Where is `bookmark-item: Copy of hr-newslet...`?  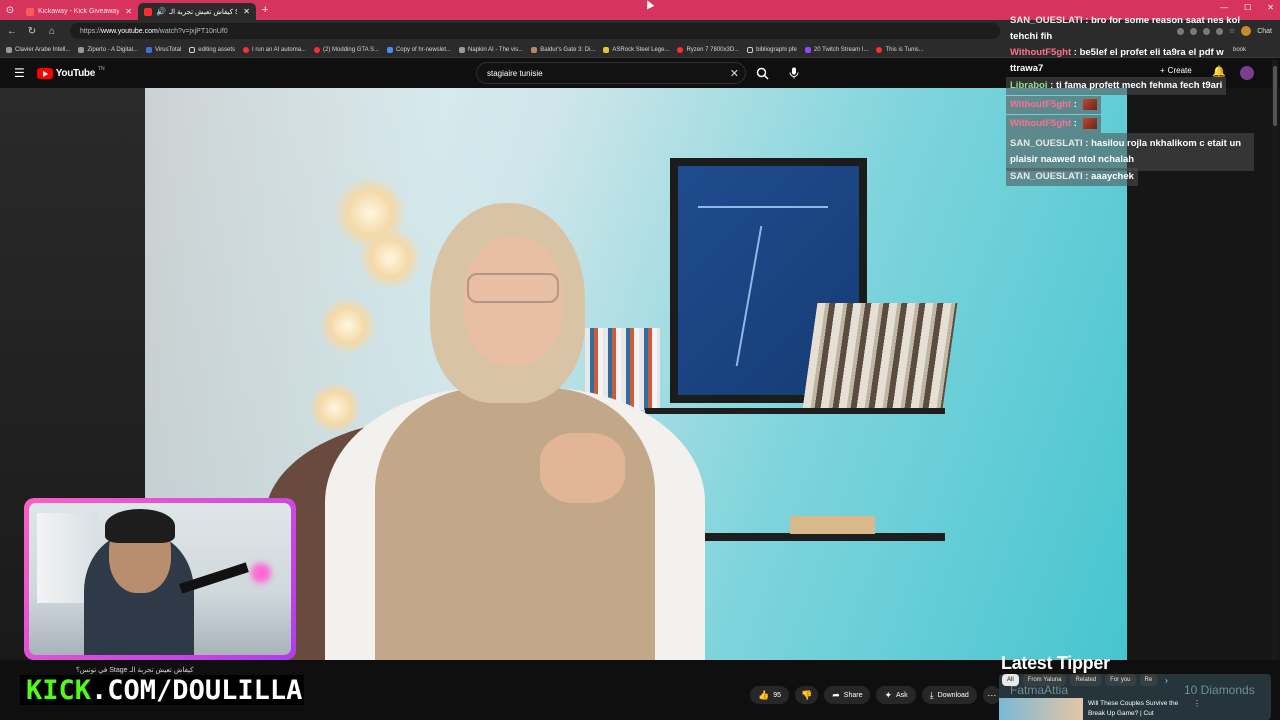 bookmark-item: Copy of hr-newslet... is located at coordinates (418, 49).